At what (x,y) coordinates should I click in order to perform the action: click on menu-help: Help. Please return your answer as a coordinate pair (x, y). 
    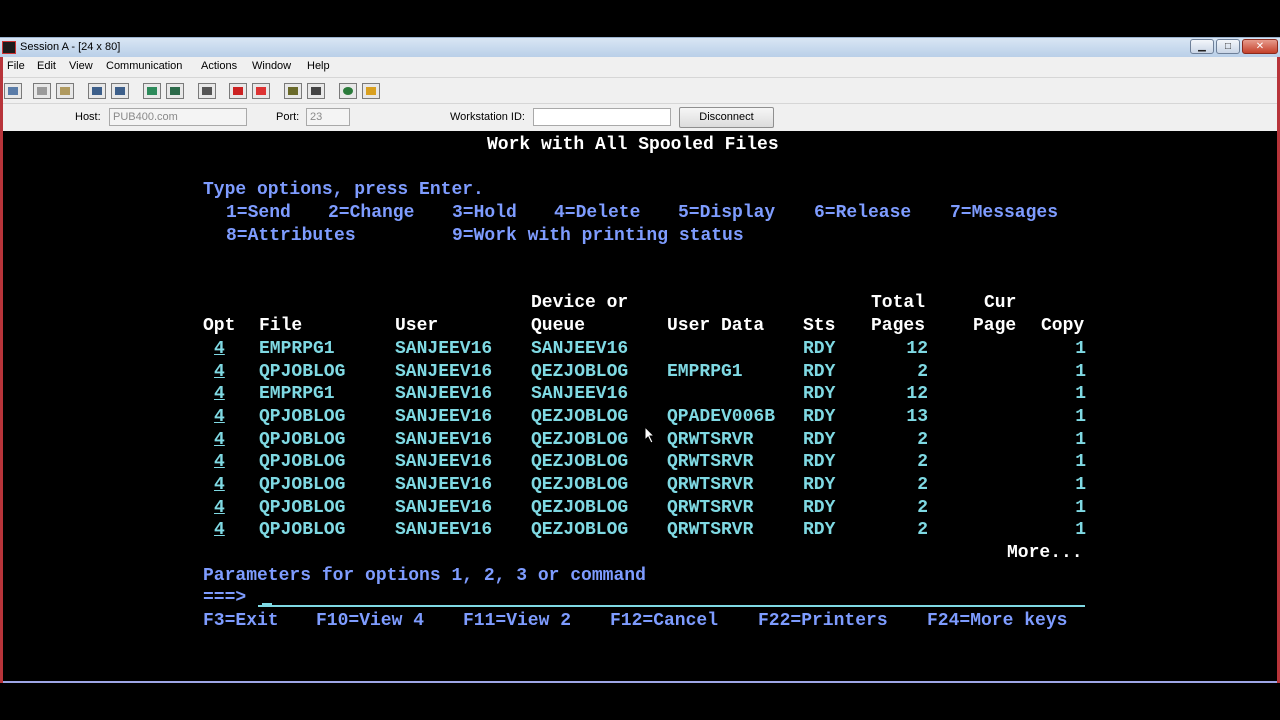
    Looking at the image, I should click on (318, 66).